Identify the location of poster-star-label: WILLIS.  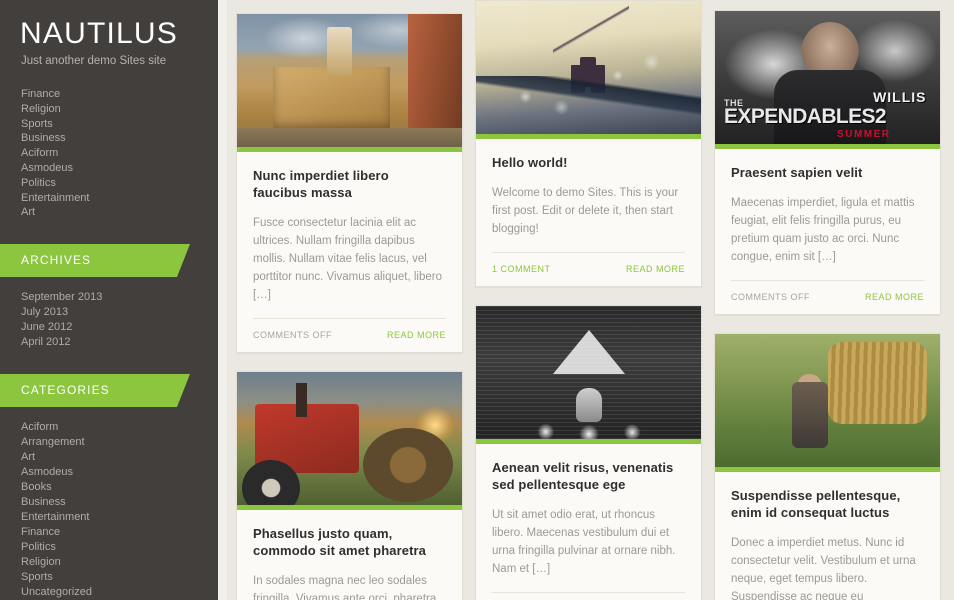
(900, 97).